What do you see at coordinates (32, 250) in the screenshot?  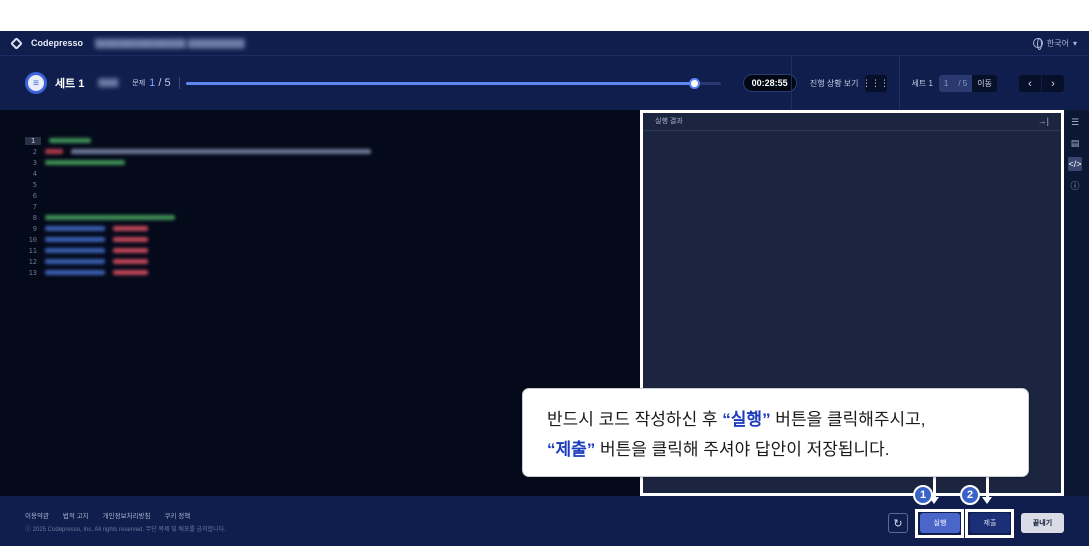 I see `line-number: 11` at bounding box center [32, 250].